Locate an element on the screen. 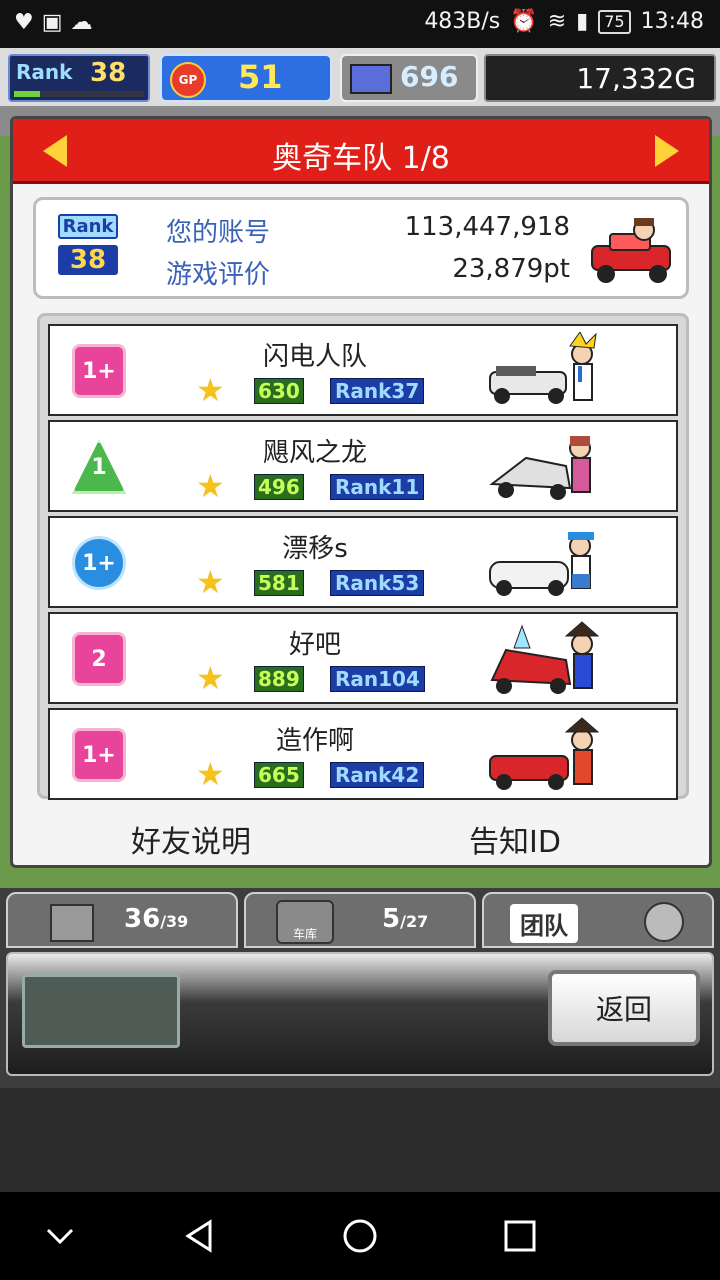 This screenshot has width=720, height=1280. account-id-label: 您的账号 is located at coordinates (218, 233).